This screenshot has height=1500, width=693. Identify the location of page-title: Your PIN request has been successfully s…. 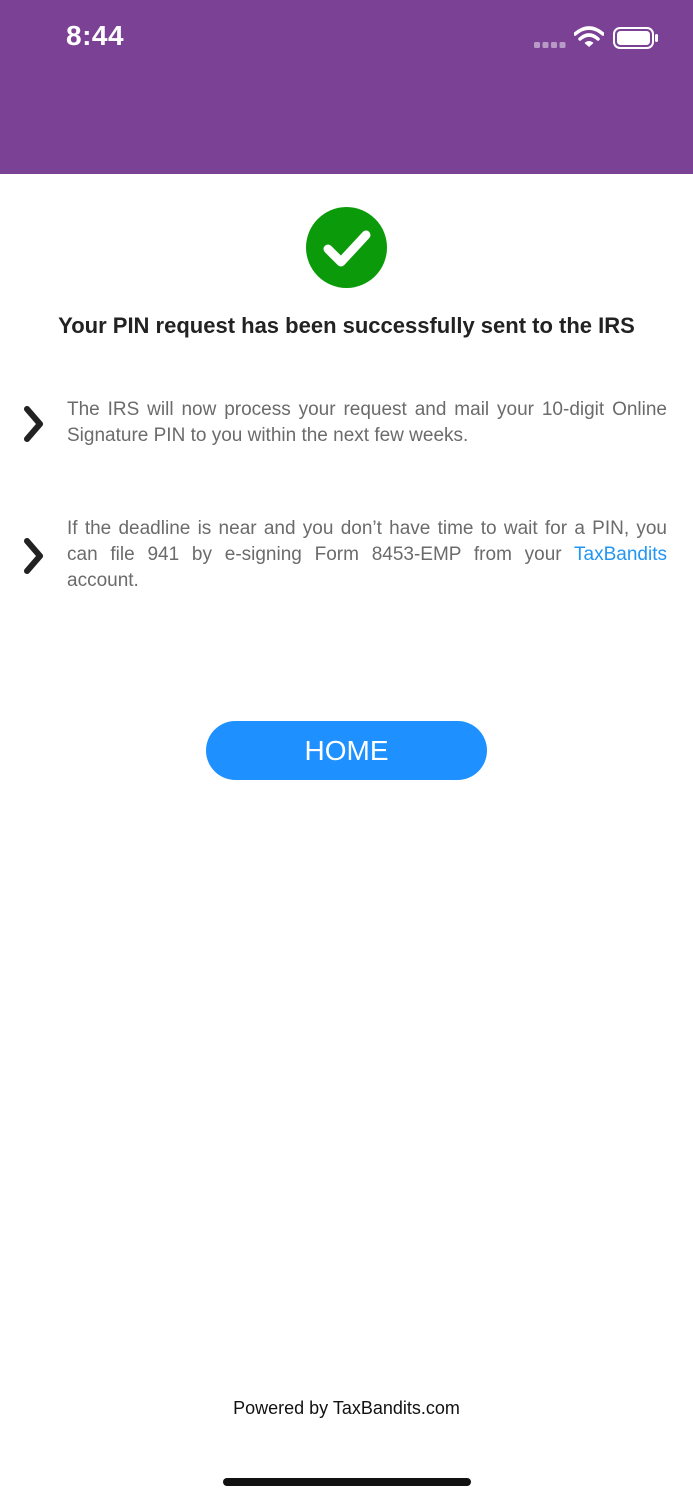
(346, 325).